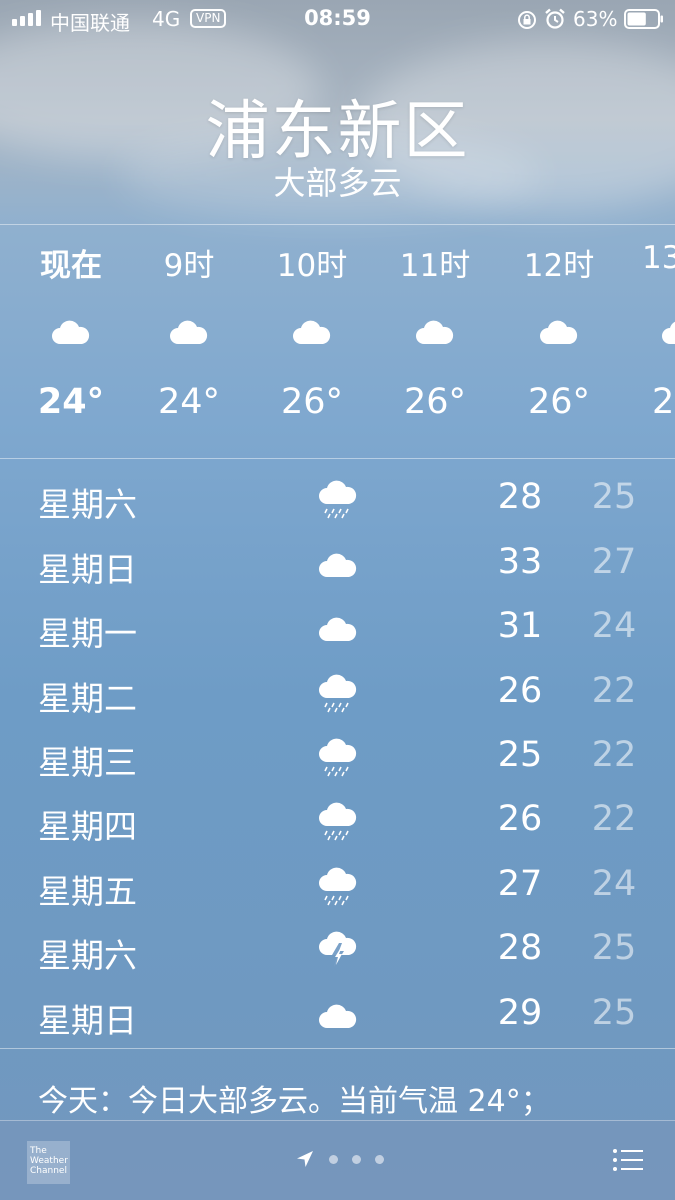  What do you see at coordinates (312, 266) in the screenshot?
I see `hour-label: 10时` at bounding box center [312, 266].